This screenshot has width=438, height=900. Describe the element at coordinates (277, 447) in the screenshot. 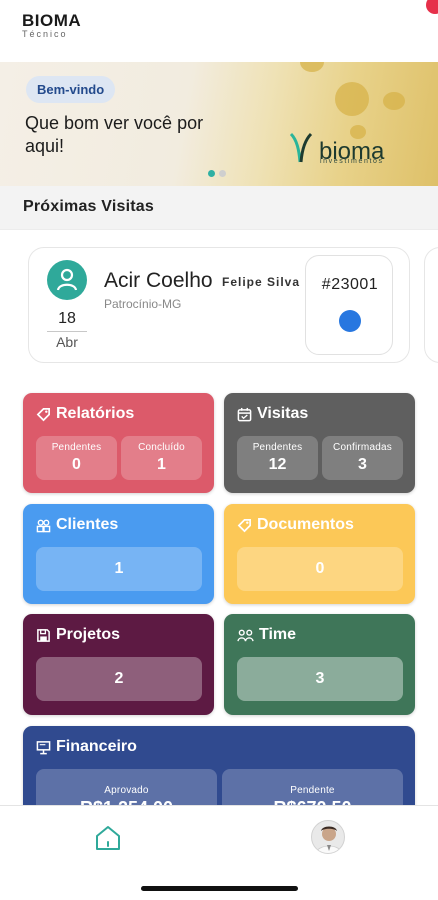

I see `visits-pending-label: Pendentes` at that location.